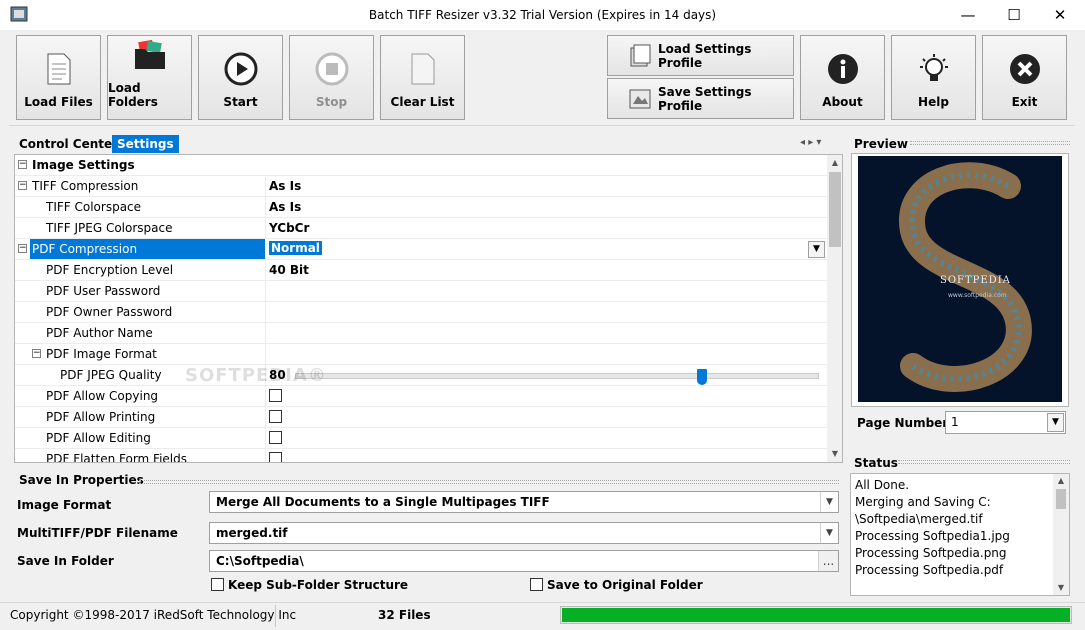 The height and width of the screenshot is (630, 1085). Describe the element at coordinates (422, 102) in the screenshot. I see `clear-list-label: Clear List` at that location.